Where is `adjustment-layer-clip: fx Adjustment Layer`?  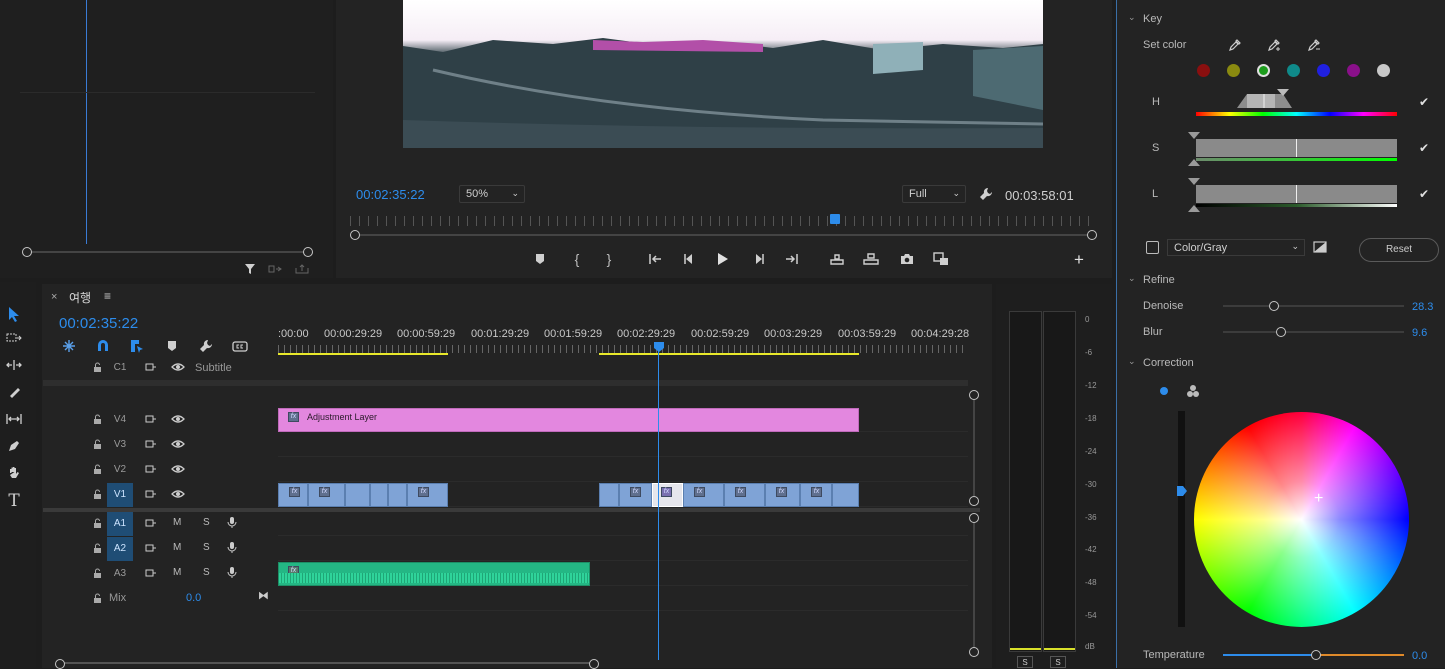 adjustment-layer-clip: fx Adjustment Layer is located at coordinates (568, 420).